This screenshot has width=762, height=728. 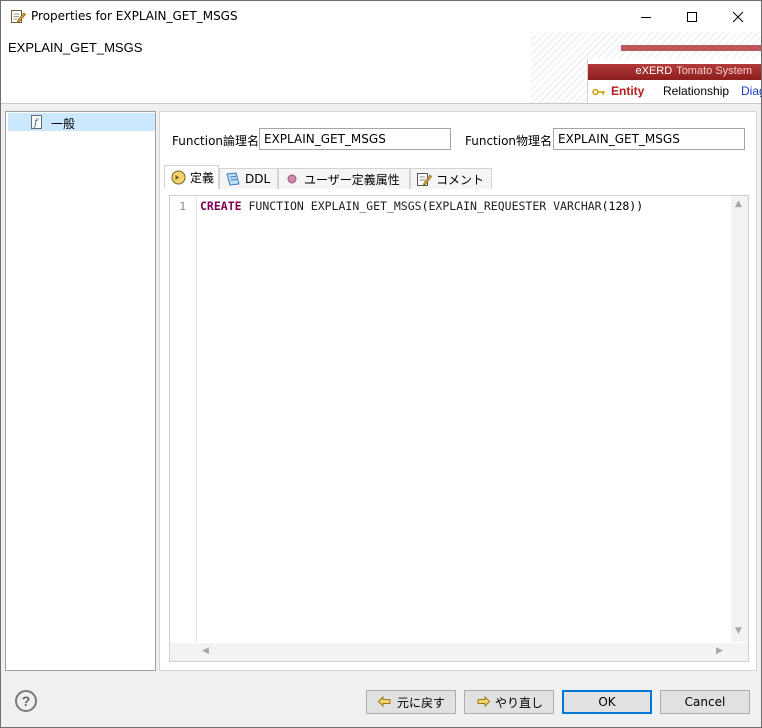 I want to click on scroll-left-icon: ◀, so click(x=205, y=651).